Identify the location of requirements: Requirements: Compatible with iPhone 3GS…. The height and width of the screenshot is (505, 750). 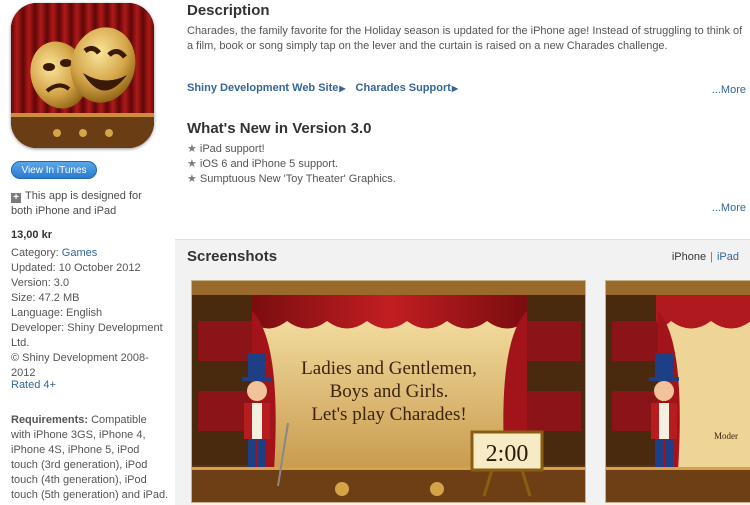
(90, 459).